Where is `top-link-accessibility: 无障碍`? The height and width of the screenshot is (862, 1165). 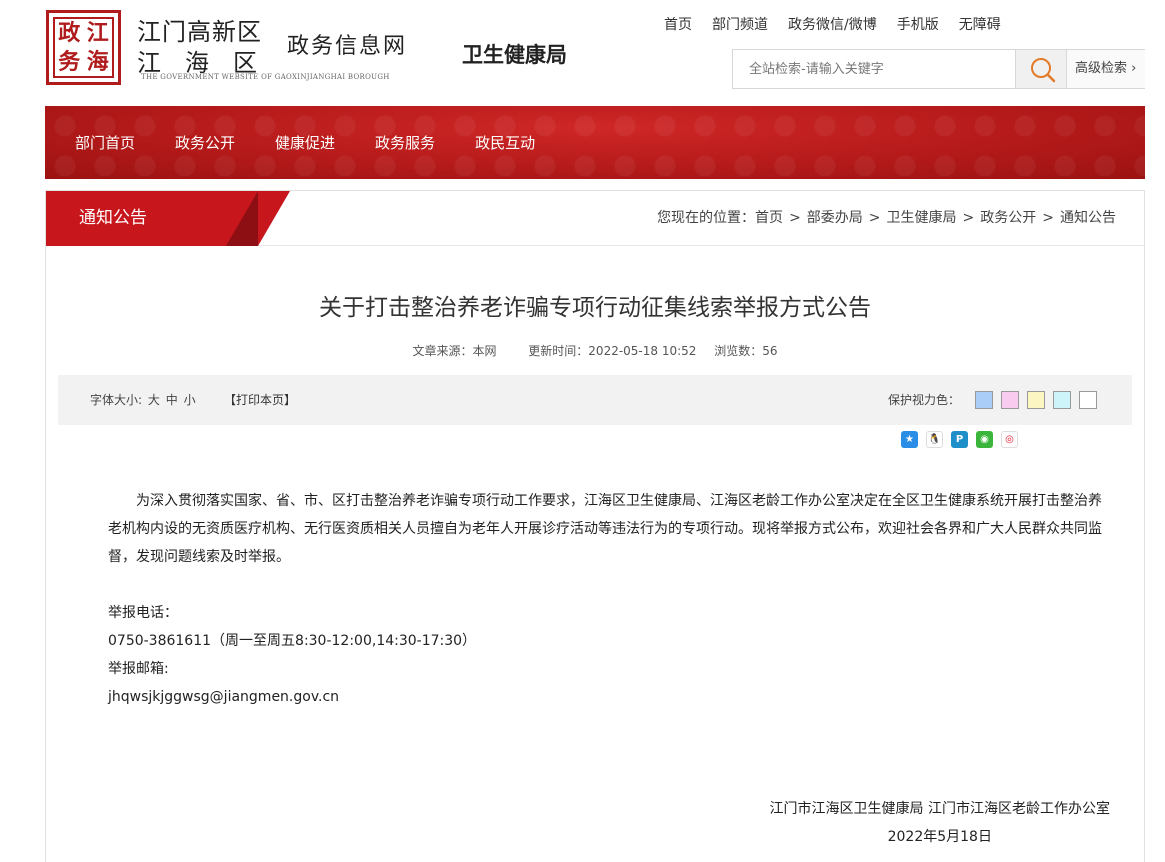 top-link-accessibility: 无障碍 is located at coordinates (980, 24).